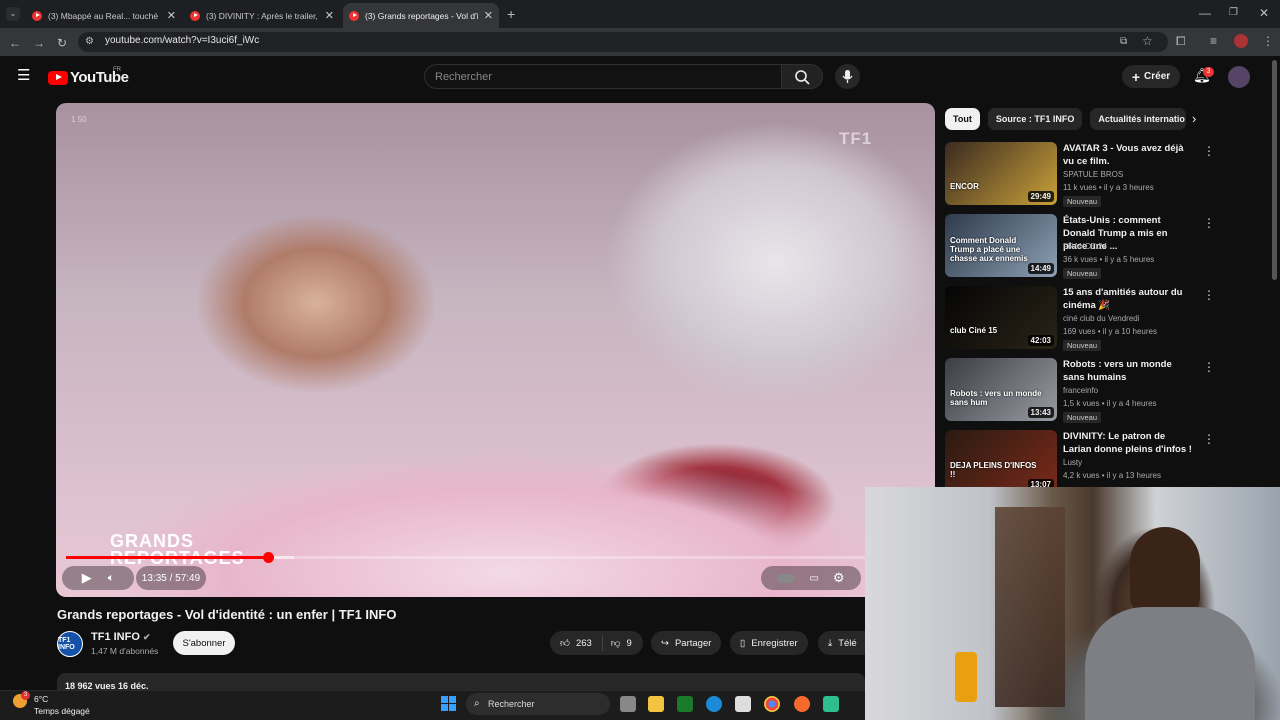 The height and width of the screenshot is (720, 1280). What do you see at coordinates (121, 637) in the screenshot?
I see `channel-name: TF1 INFO ✔` at bounding box center [121, 637].